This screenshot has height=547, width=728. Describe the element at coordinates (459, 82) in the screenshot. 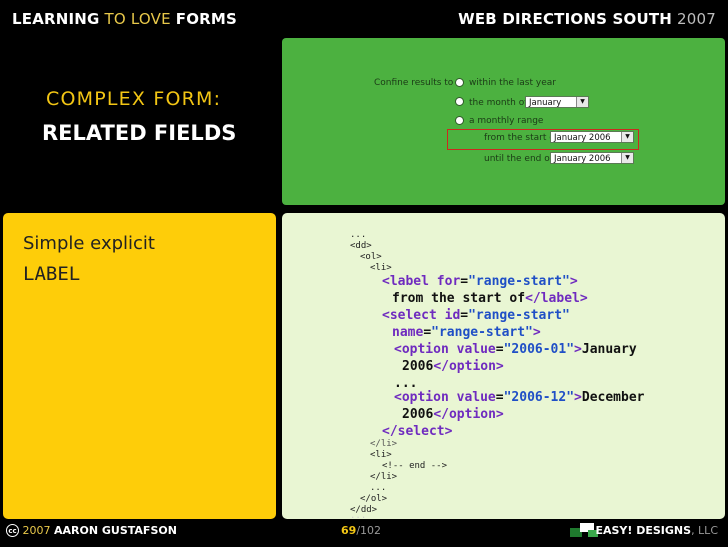

I see `radio-last-year` at that location.